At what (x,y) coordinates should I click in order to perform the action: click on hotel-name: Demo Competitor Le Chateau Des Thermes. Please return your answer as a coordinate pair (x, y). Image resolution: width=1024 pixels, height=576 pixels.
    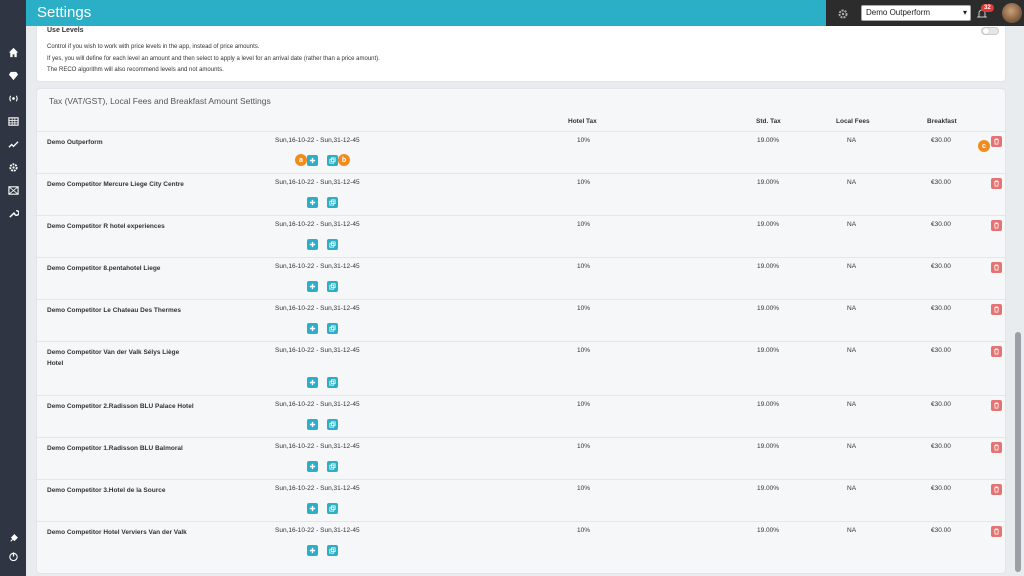
    Looking at the image, I should click on (114, 310).